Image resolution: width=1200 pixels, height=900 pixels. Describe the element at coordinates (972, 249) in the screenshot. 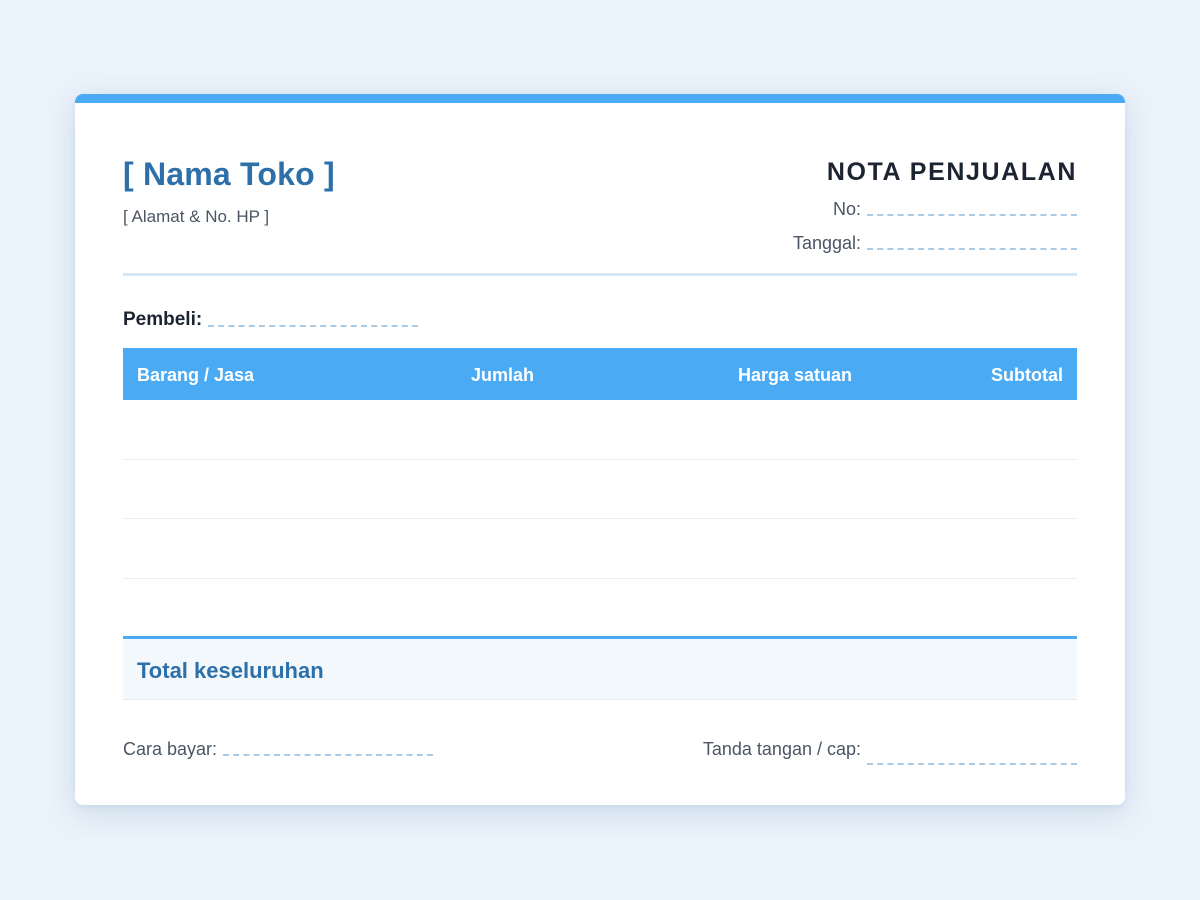

I see `date-field` at that location.